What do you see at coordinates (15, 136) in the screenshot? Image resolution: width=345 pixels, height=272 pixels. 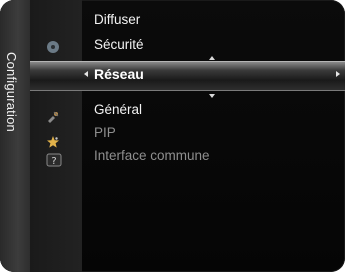 I see `section-label-panel: Configuration` at bounding box center [15, 136].